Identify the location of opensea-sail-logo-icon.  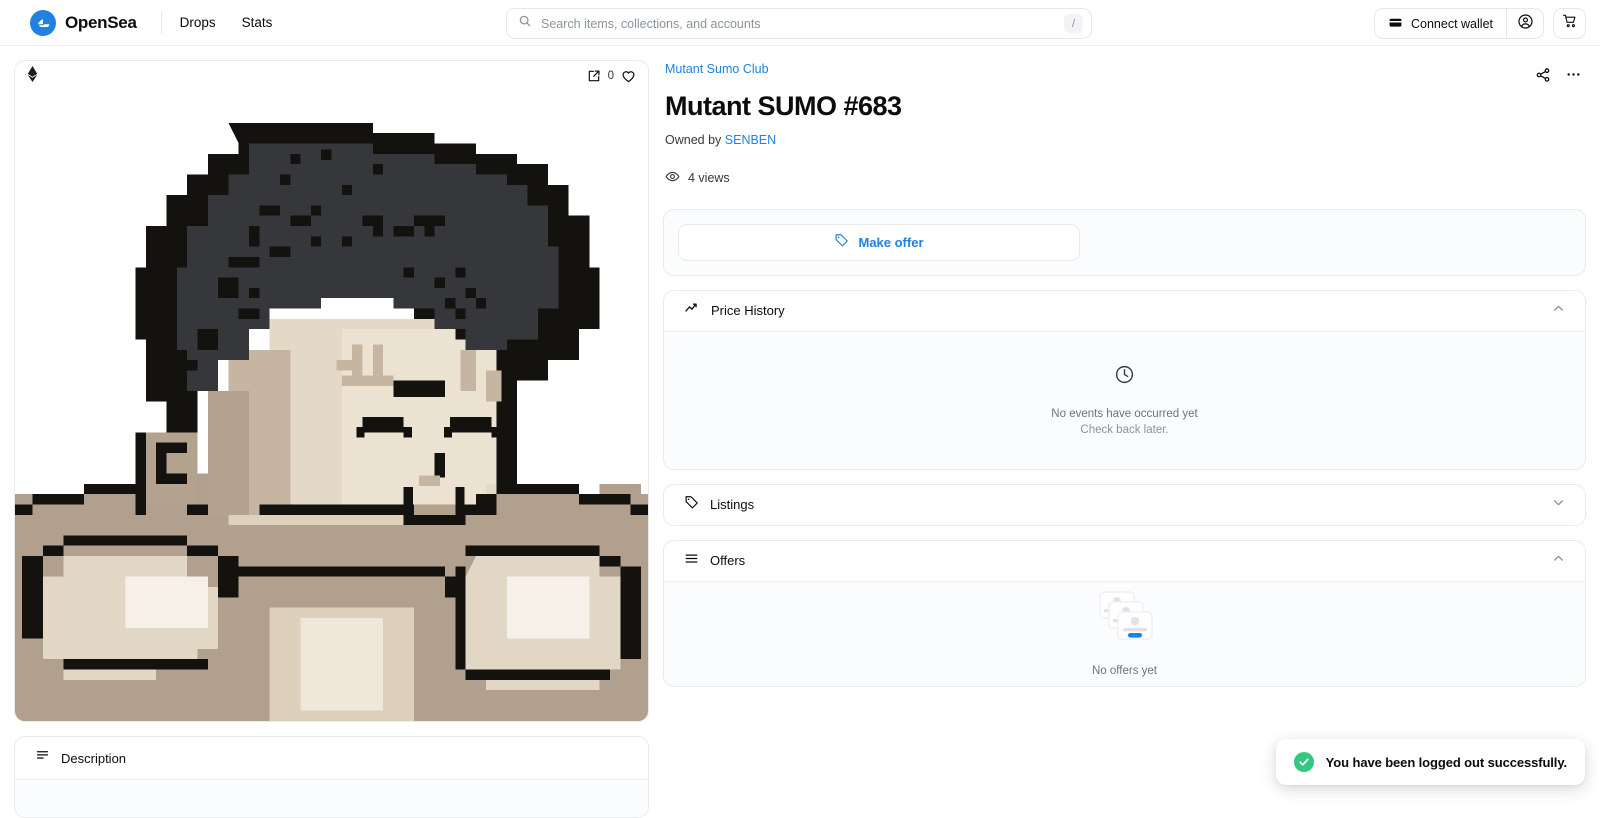
(43, 22).